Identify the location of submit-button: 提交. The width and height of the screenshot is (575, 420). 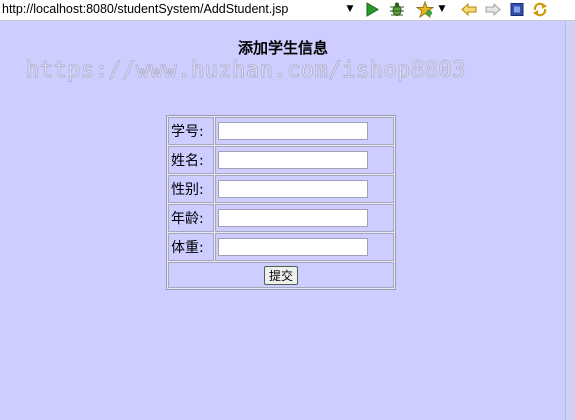
(280, 275).